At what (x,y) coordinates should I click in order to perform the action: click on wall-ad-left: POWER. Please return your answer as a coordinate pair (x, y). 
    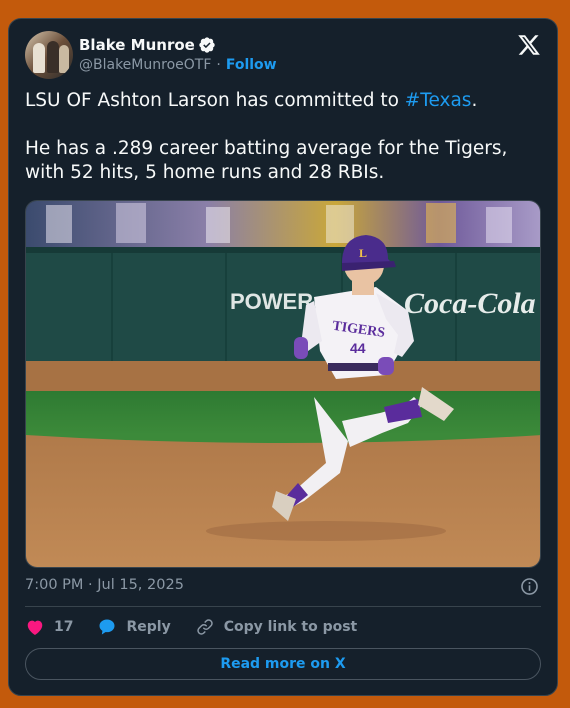
    Looking at the image, I should click on (271, 301).